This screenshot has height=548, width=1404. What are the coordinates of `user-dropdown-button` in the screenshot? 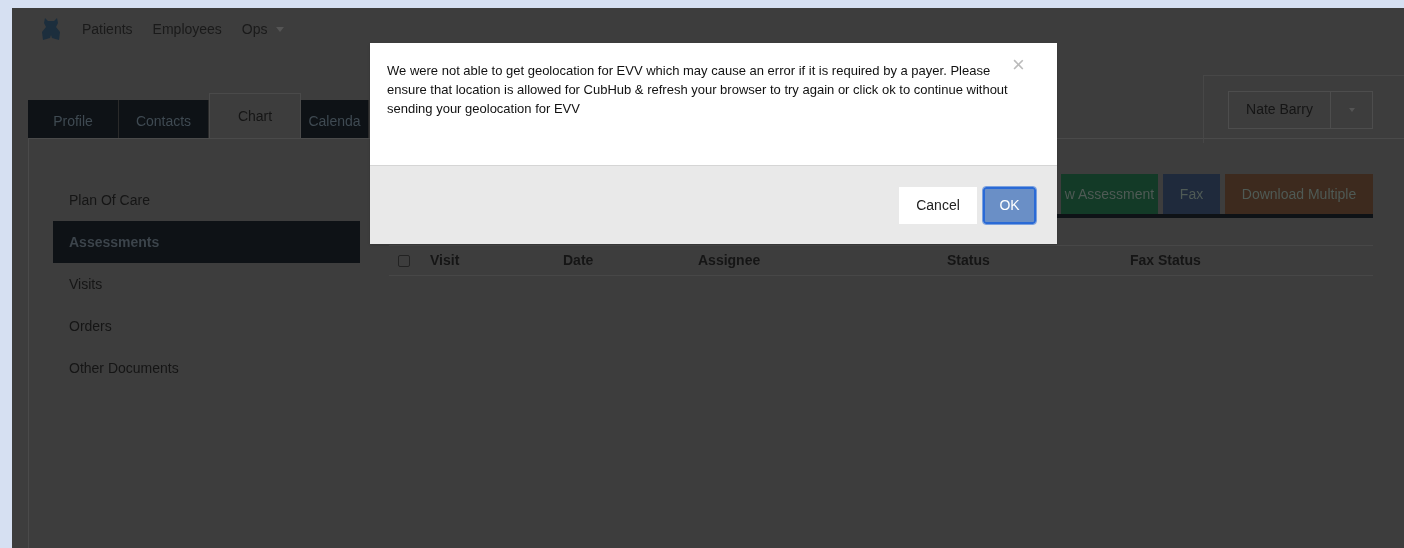 It's located at (1352, 109).